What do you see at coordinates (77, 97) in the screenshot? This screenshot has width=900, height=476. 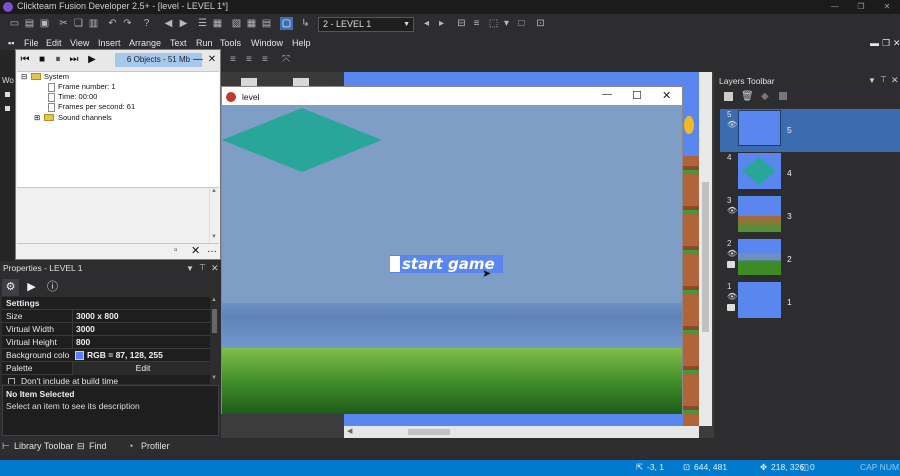 I see `tree-item-time: Time: 00:00` at bounding box center [77, 97].